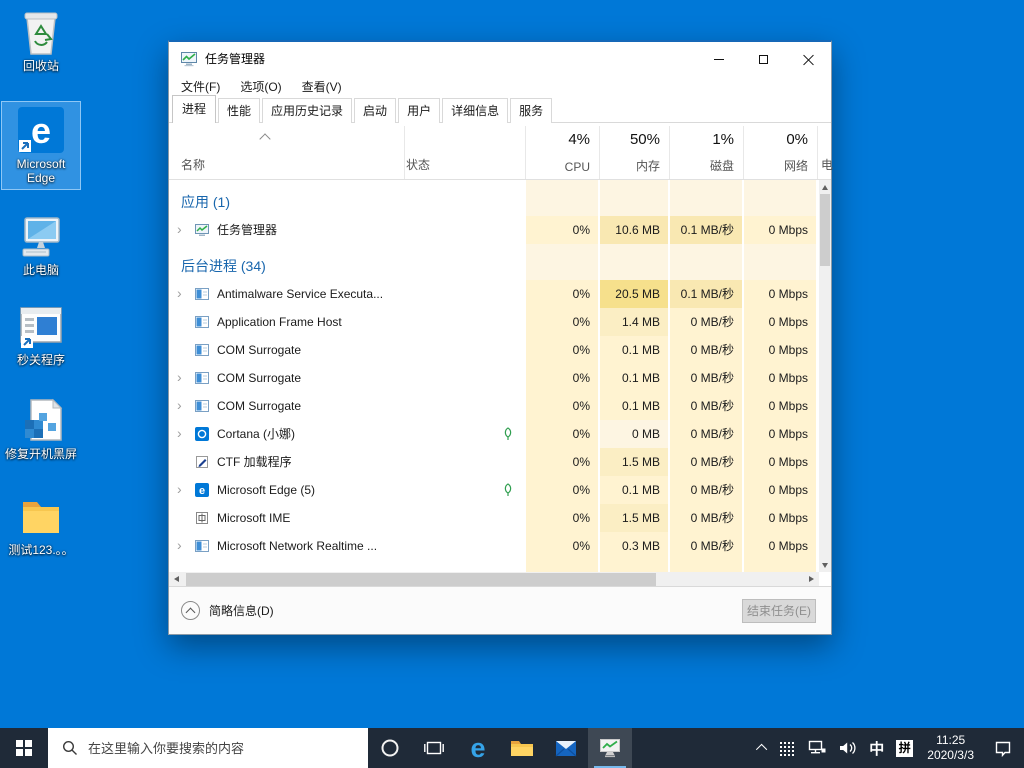 The image size is (1024, 768). Describe the element at coordinates (610, 748) in the screenshot. I see `taskbar-task-manager-button` at that location.